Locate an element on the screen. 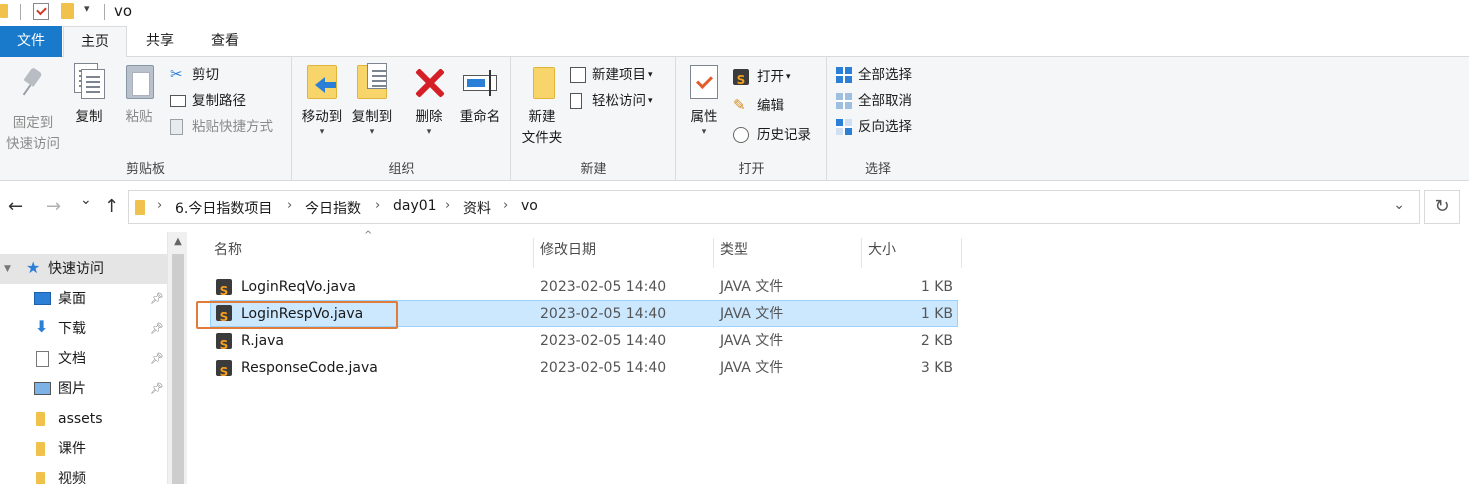  paste-button: 粘贴 is located at coordinates (139, 95).